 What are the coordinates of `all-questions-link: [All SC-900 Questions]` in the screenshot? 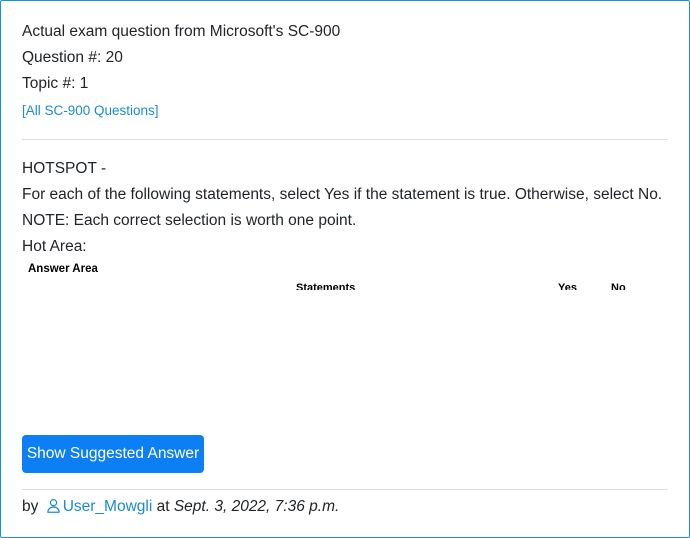 It's located at (90, 110).